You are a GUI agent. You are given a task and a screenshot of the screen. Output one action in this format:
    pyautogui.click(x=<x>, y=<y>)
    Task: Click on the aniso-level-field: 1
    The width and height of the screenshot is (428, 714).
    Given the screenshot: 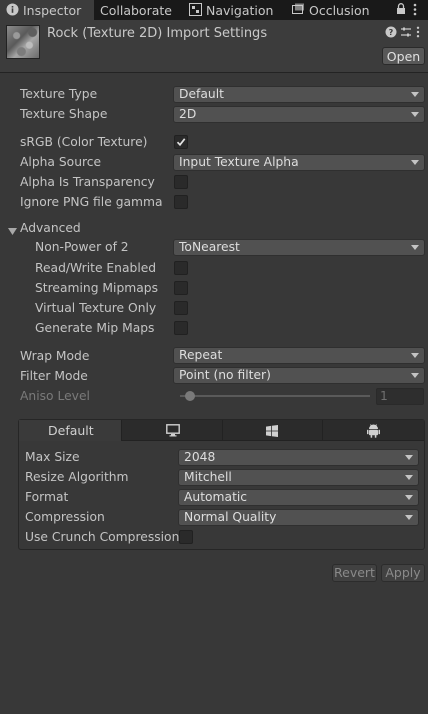 What is the action you would take?
    pyautogui.click(x=400, y=396)
    